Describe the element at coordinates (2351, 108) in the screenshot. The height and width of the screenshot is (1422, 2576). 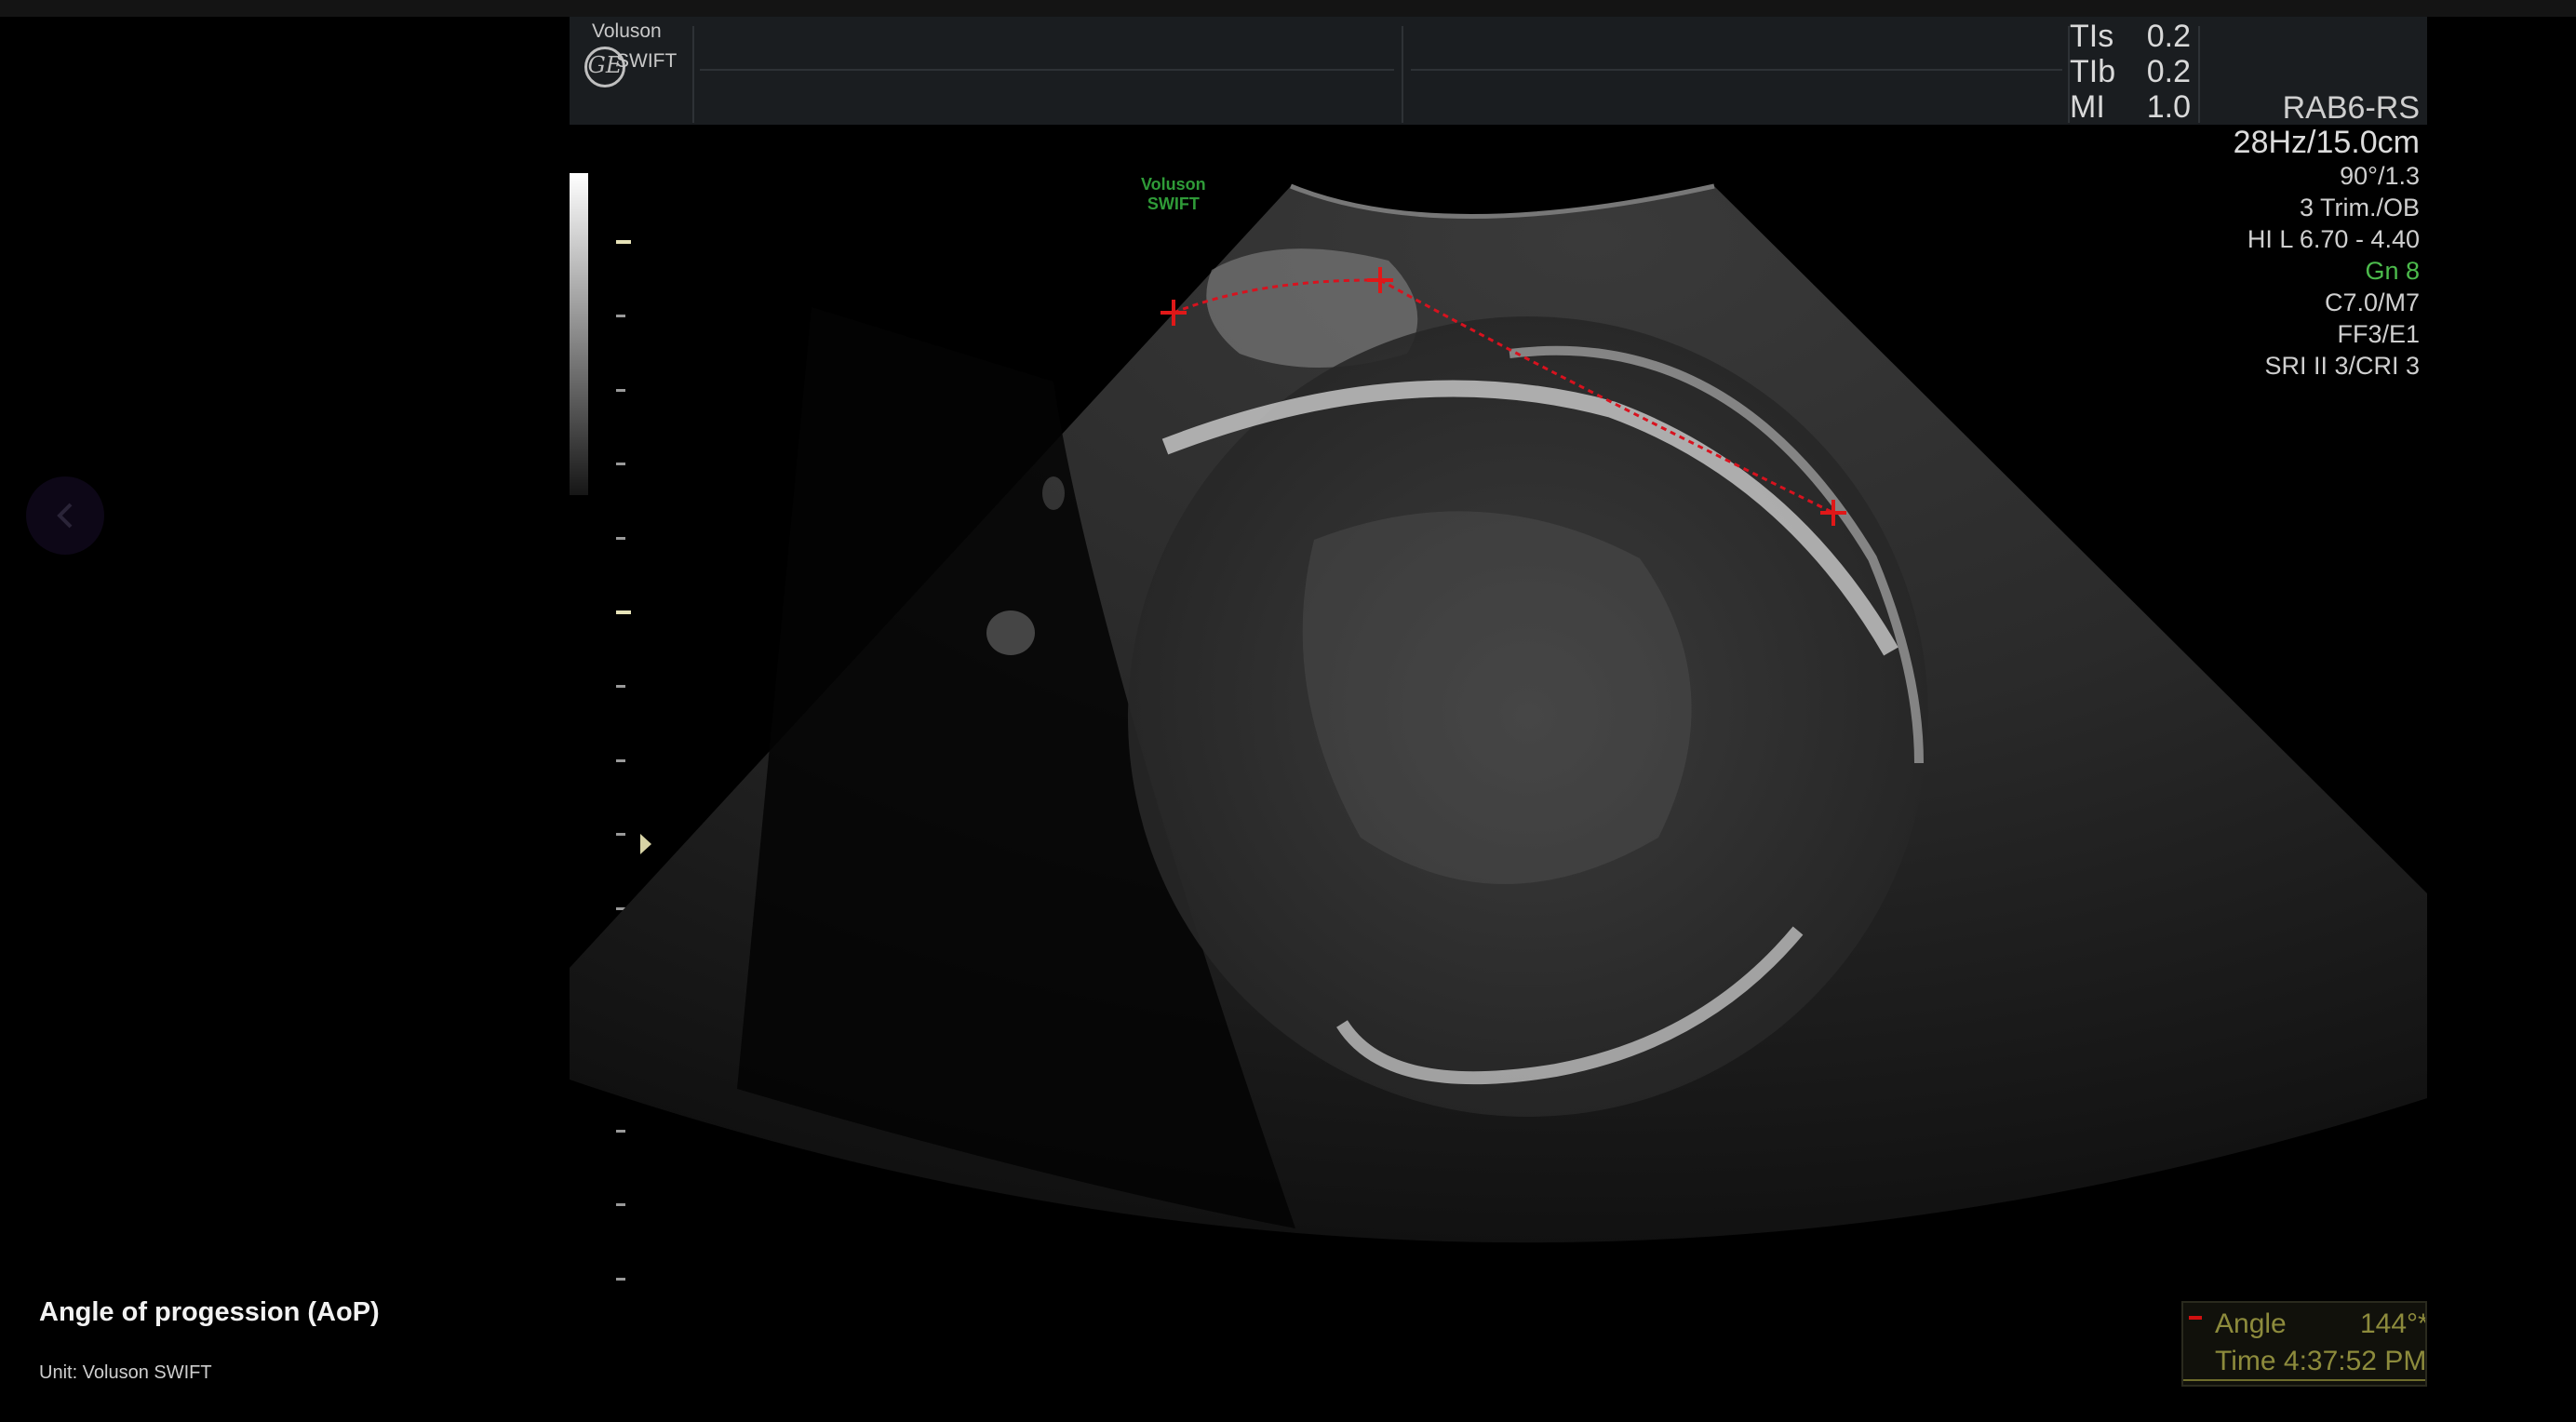
I see `probe-name: RAB6-RS` at that location.